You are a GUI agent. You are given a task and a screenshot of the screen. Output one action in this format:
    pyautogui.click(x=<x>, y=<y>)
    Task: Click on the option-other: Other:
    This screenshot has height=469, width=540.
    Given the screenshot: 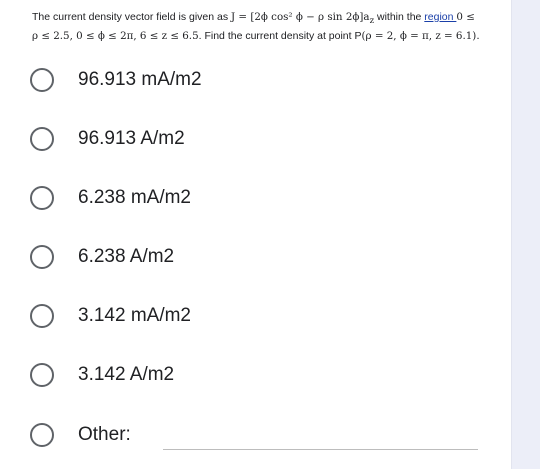 What is the action you would take?
    pyautogui.click(x=80, y=435)
    